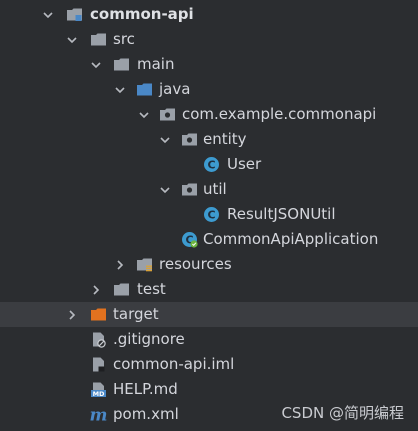  Describe the element at coordinates (149, 339) in the screenshot. I see `tree-label: .gitignore` at that location.